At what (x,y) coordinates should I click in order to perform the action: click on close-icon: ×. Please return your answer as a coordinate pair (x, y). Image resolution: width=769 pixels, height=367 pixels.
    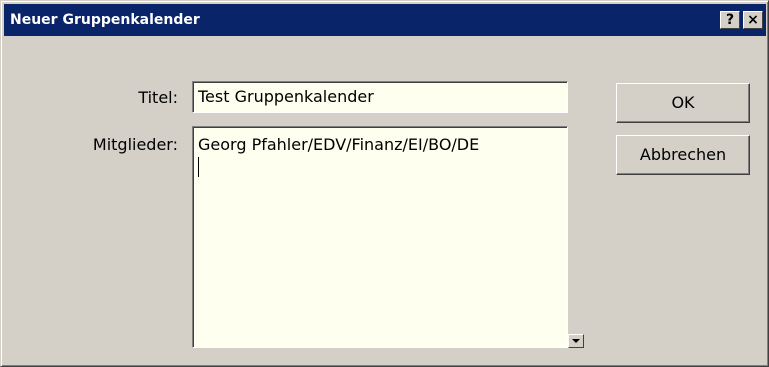
    Looking at the image, I should click on (753, 20).